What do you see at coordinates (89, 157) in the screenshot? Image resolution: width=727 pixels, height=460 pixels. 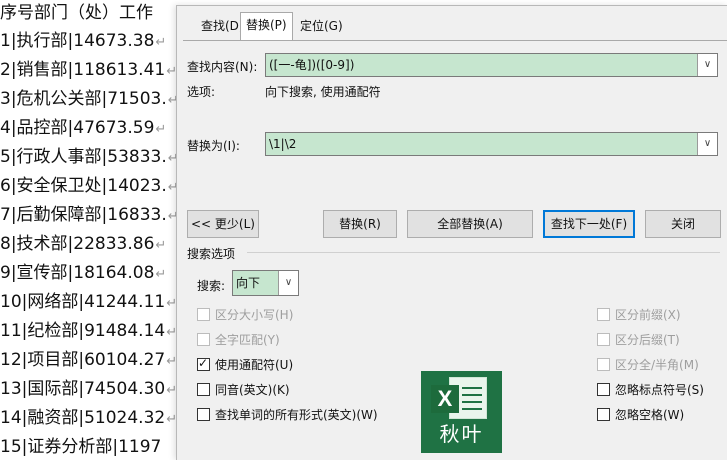 I see `doc-line: 5|行政人事部|53833.↵` at bounding box center [89, 157].